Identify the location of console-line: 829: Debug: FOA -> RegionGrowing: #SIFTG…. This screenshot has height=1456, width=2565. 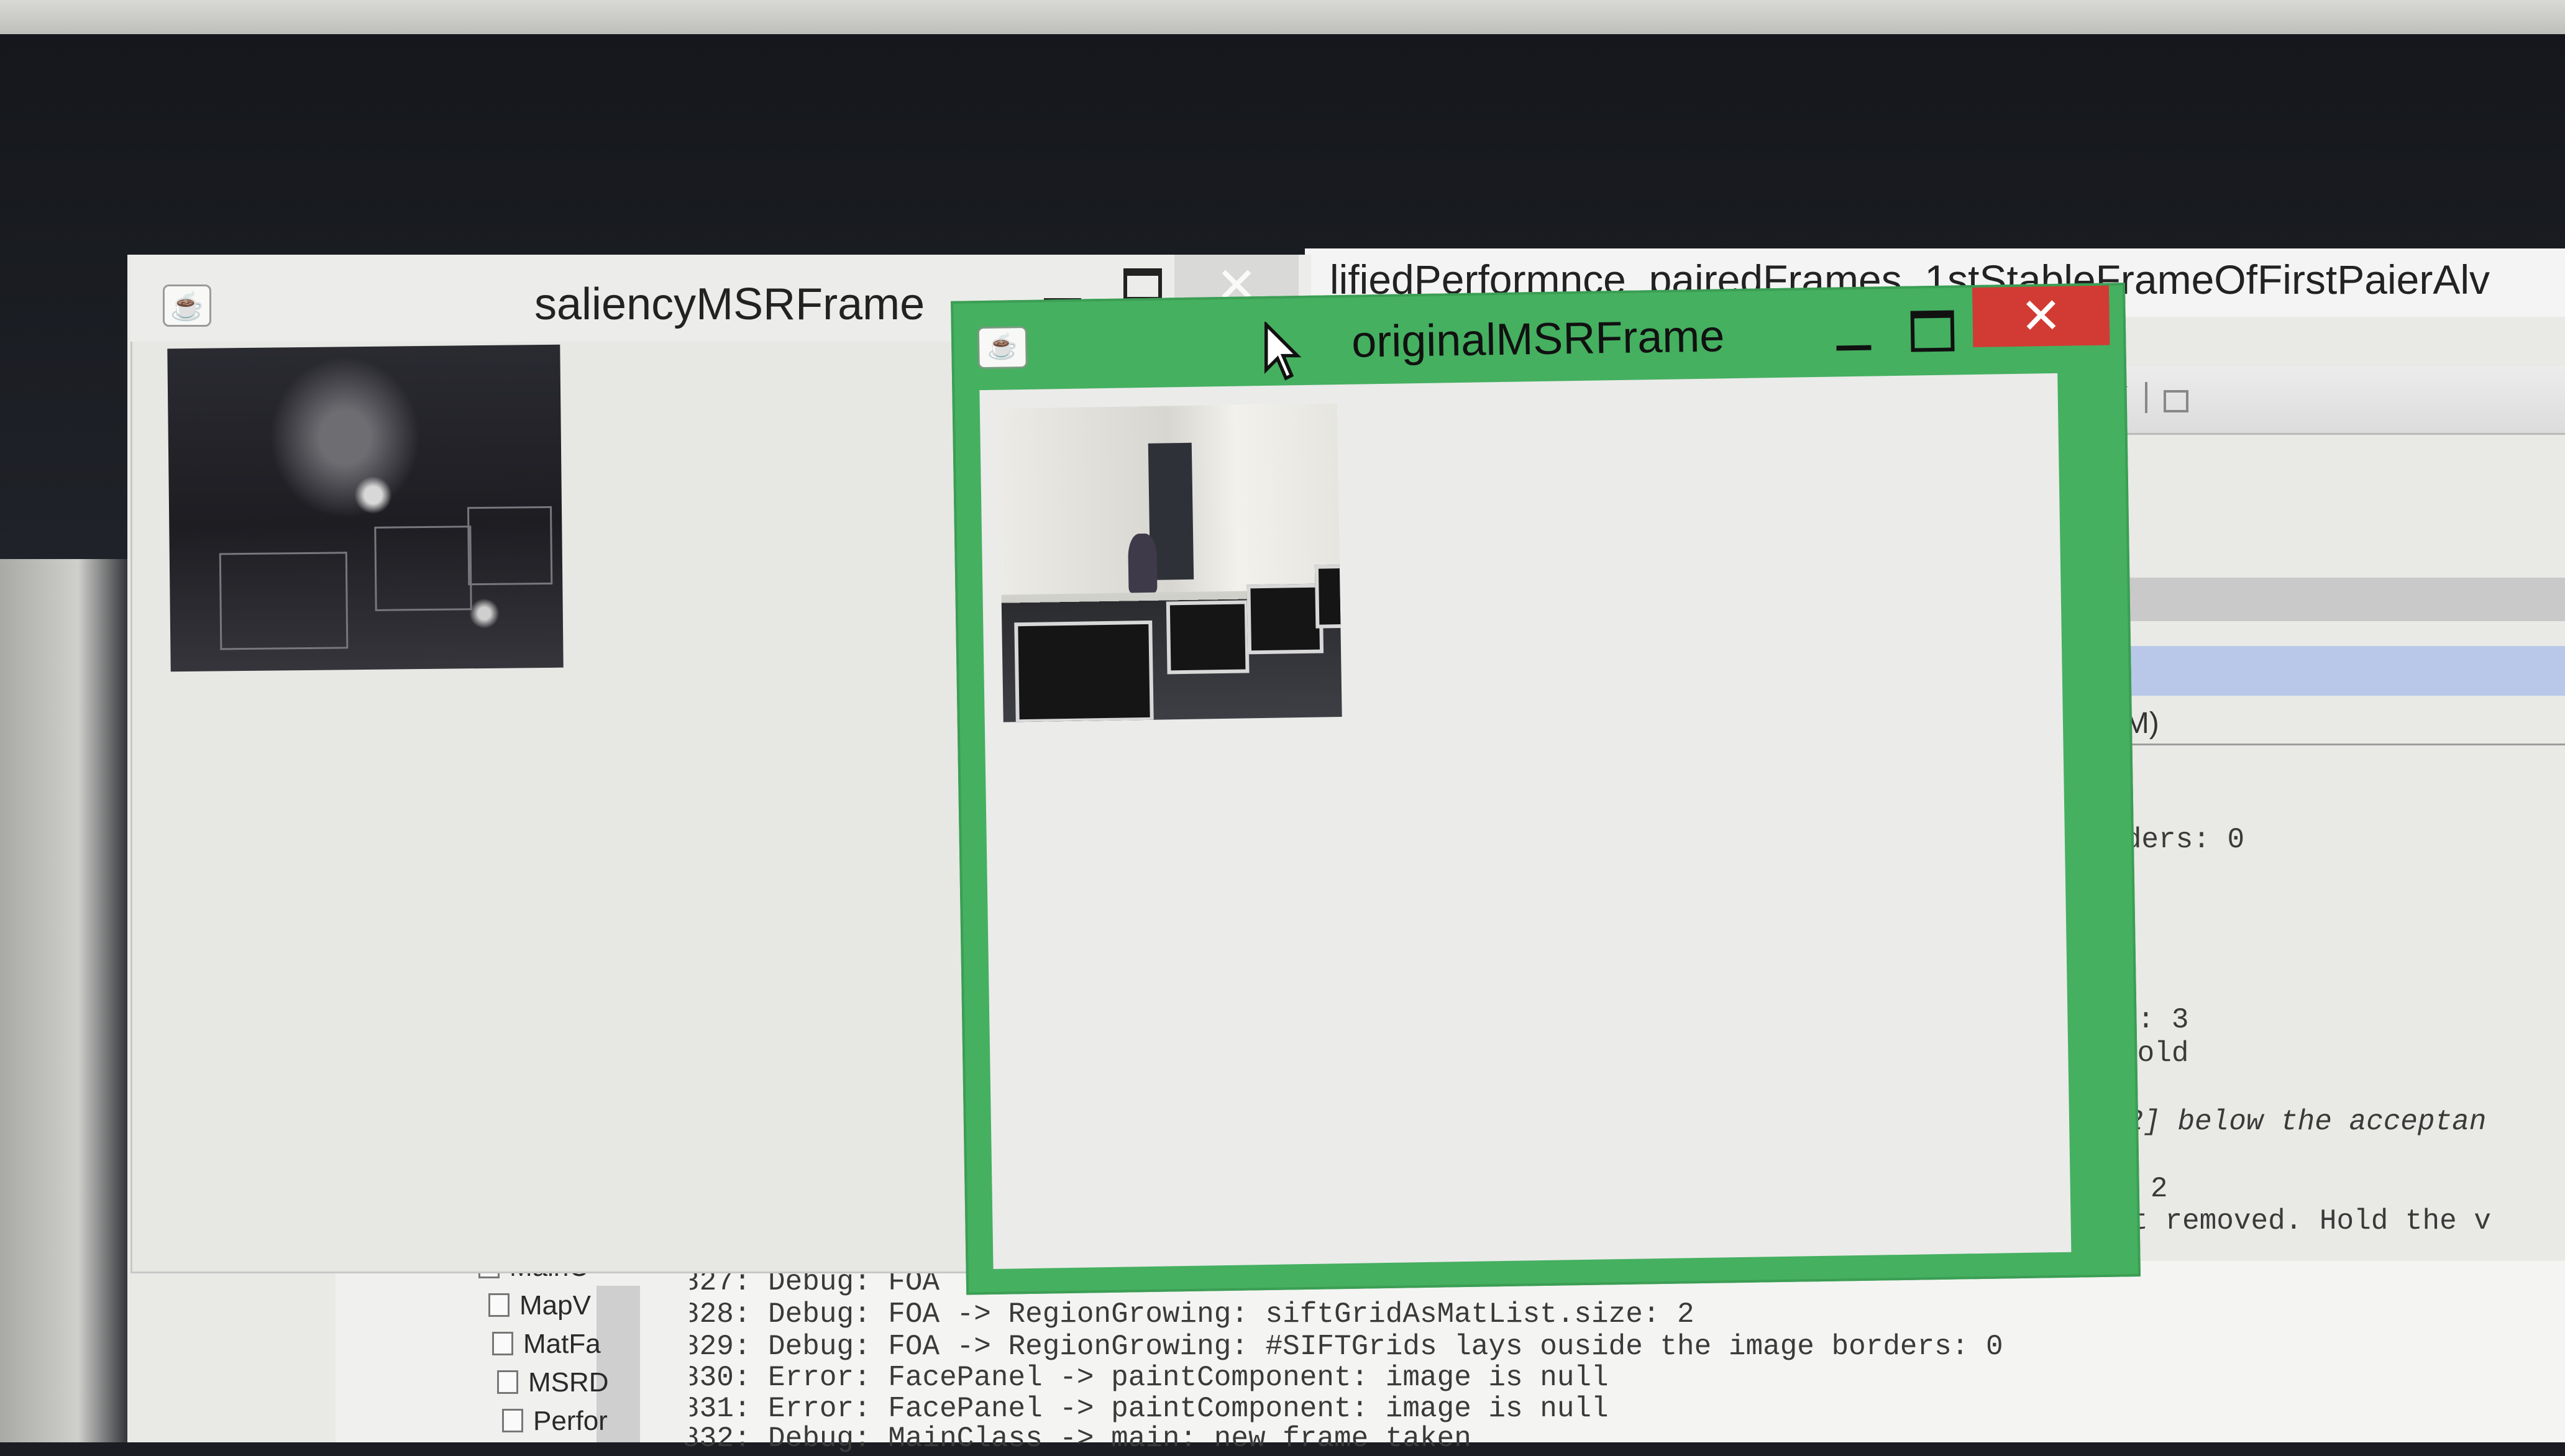
(1343, 1347).